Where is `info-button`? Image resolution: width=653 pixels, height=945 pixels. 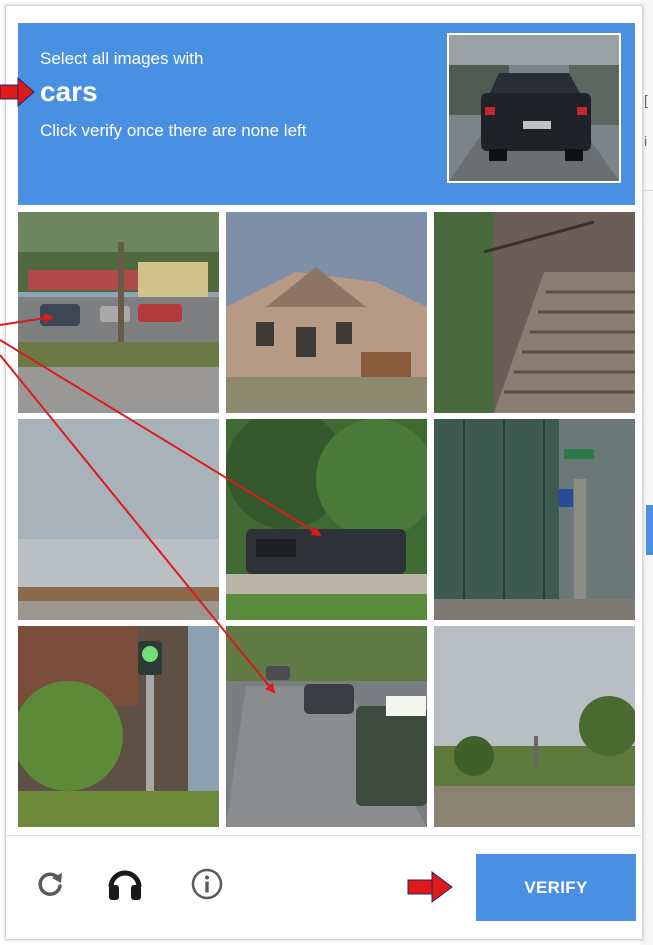
info-button is located at coordinates (207, 884).